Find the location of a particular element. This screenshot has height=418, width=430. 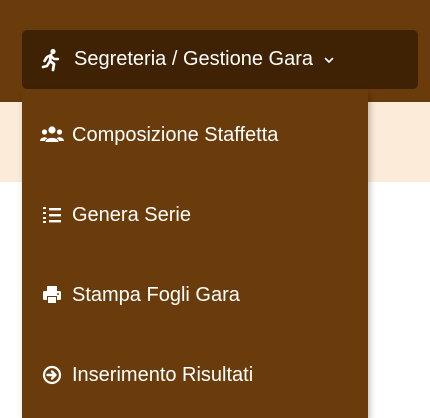

menu-item-inserimento-risultati: Inserimento Risultati is located at coordinates (195, 375).